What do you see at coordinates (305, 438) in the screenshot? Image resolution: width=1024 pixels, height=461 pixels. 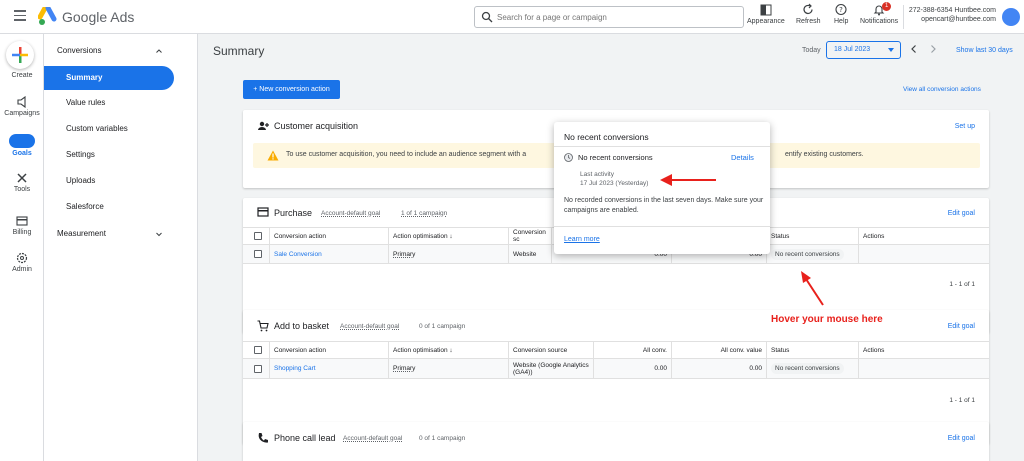 I see `card-title: Phone call lead` at bounding box center [305, 438].